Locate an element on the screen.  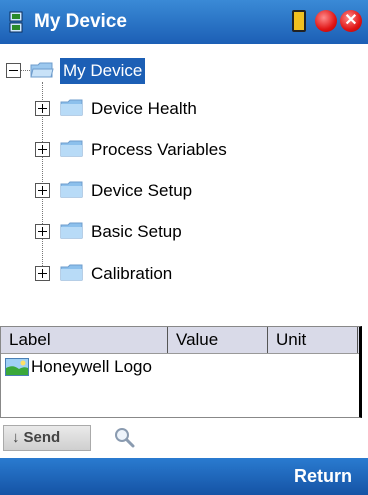
tree-connector is located at coordinates (25, 70).